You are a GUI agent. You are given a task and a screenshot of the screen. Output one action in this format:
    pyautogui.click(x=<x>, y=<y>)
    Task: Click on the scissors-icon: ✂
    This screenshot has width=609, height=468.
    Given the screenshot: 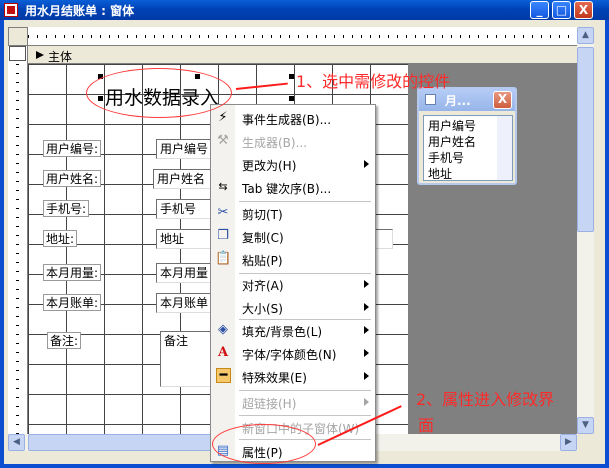 What is the action you would take?
    pyautogui.click(x=223, y=212)
    